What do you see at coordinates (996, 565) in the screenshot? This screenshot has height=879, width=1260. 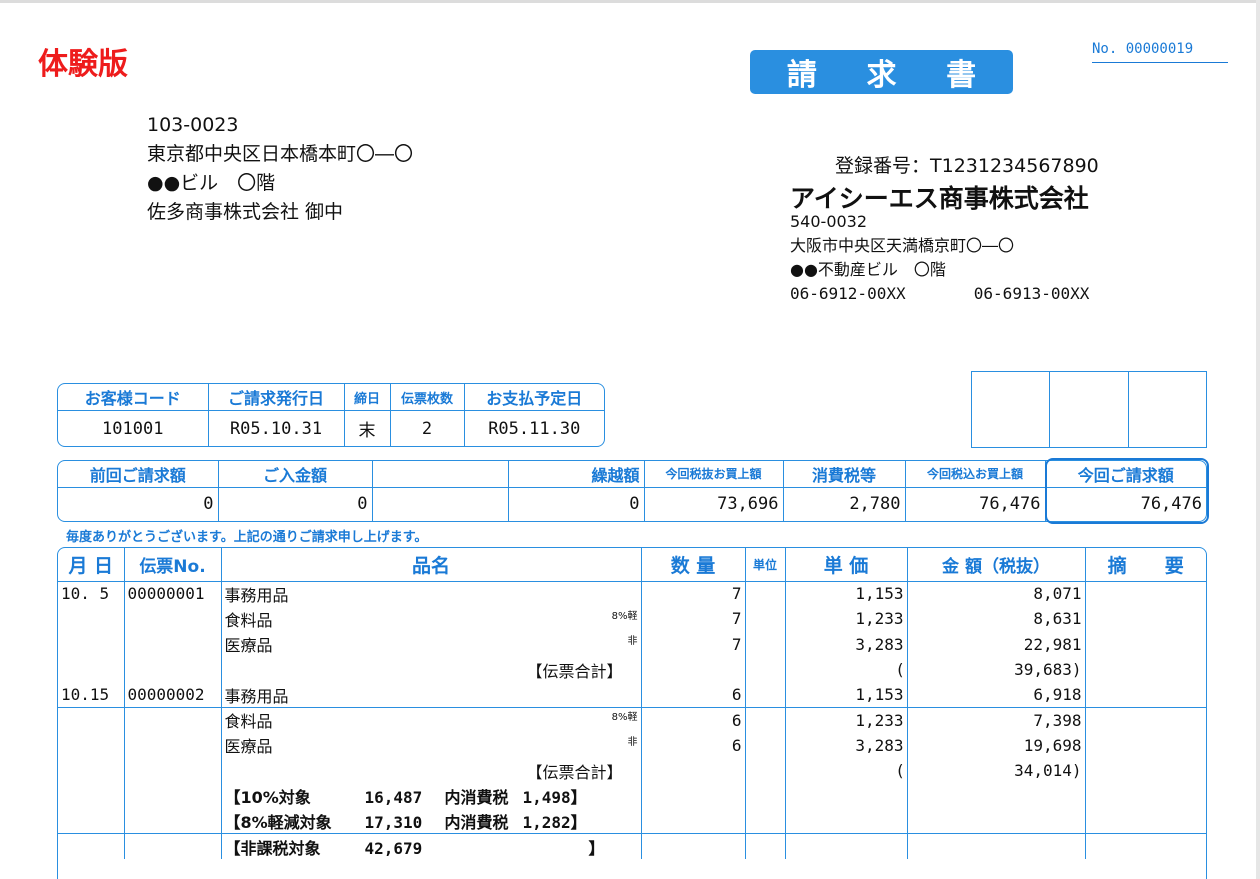 I see `col-amount: 金 額（税抜）` at bounding box center [996, 565].